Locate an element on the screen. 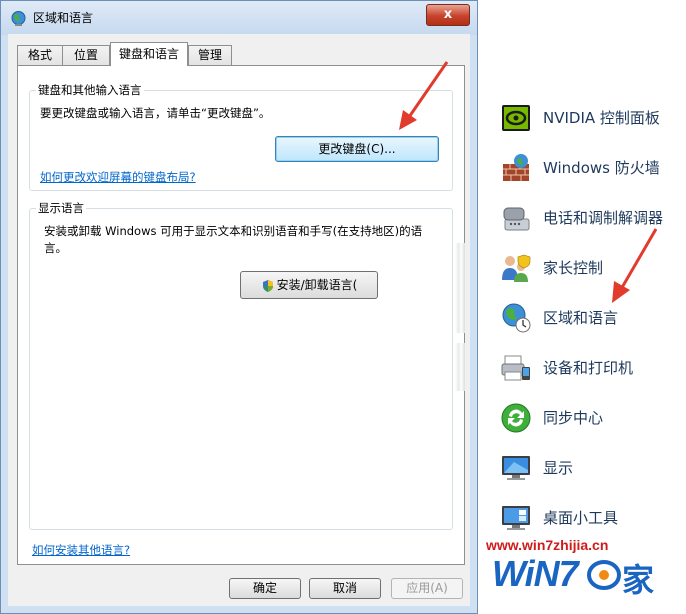 The height and width of the screenshot is (614, 686). display-icon is located at coordinates (516, 468).